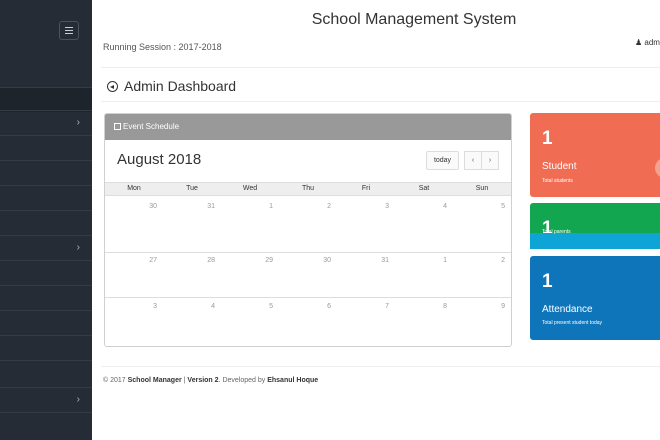 The image size is (660, 440). I want to click on calendar-day: 8, so click(422, 306).